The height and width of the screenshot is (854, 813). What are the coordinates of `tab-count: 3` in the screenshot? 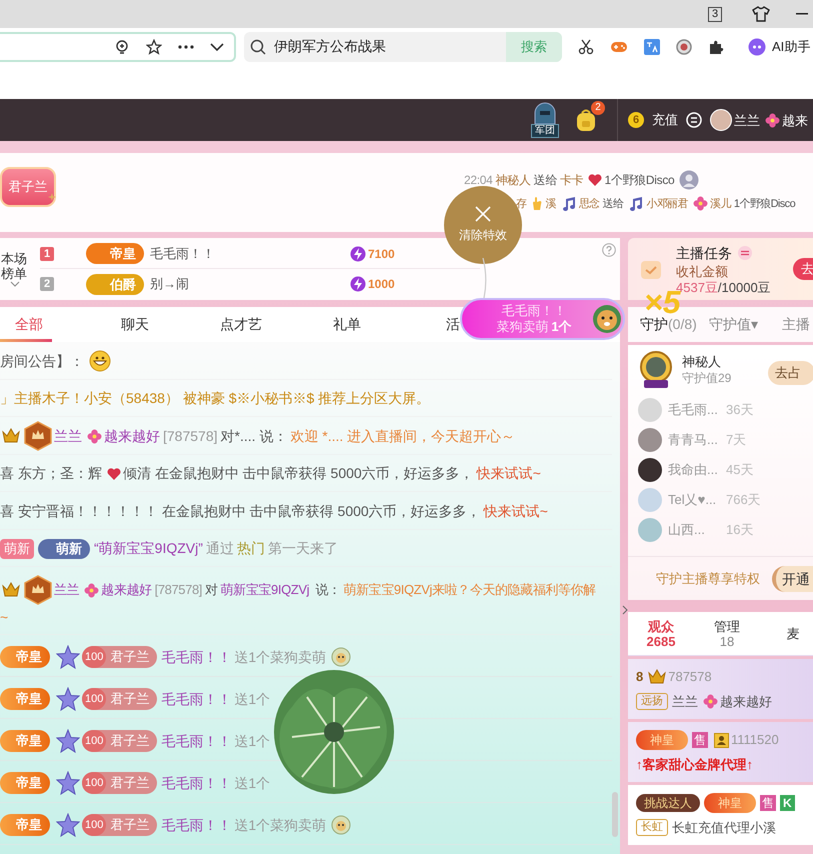 It's located at (715, 14).